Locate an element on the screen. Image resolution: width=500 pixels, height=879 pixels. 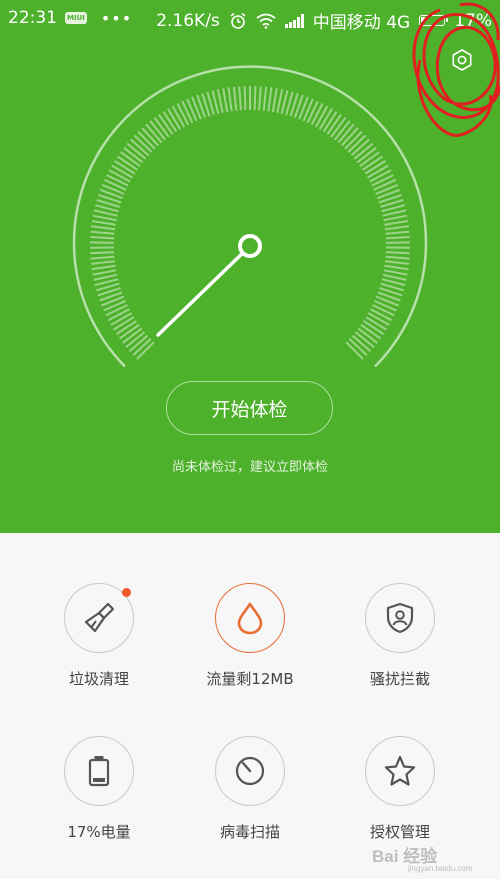
tool-virus-scan: 病毒扫描 is located at coordinates (250, 798).